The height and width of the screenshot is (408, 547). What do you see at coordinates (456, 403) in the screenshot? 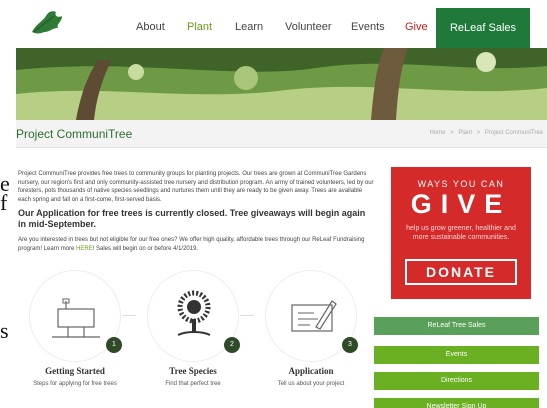
I see `newsletter-signup-button: Newsletter Sign Up` at bounding box center [456, 403].